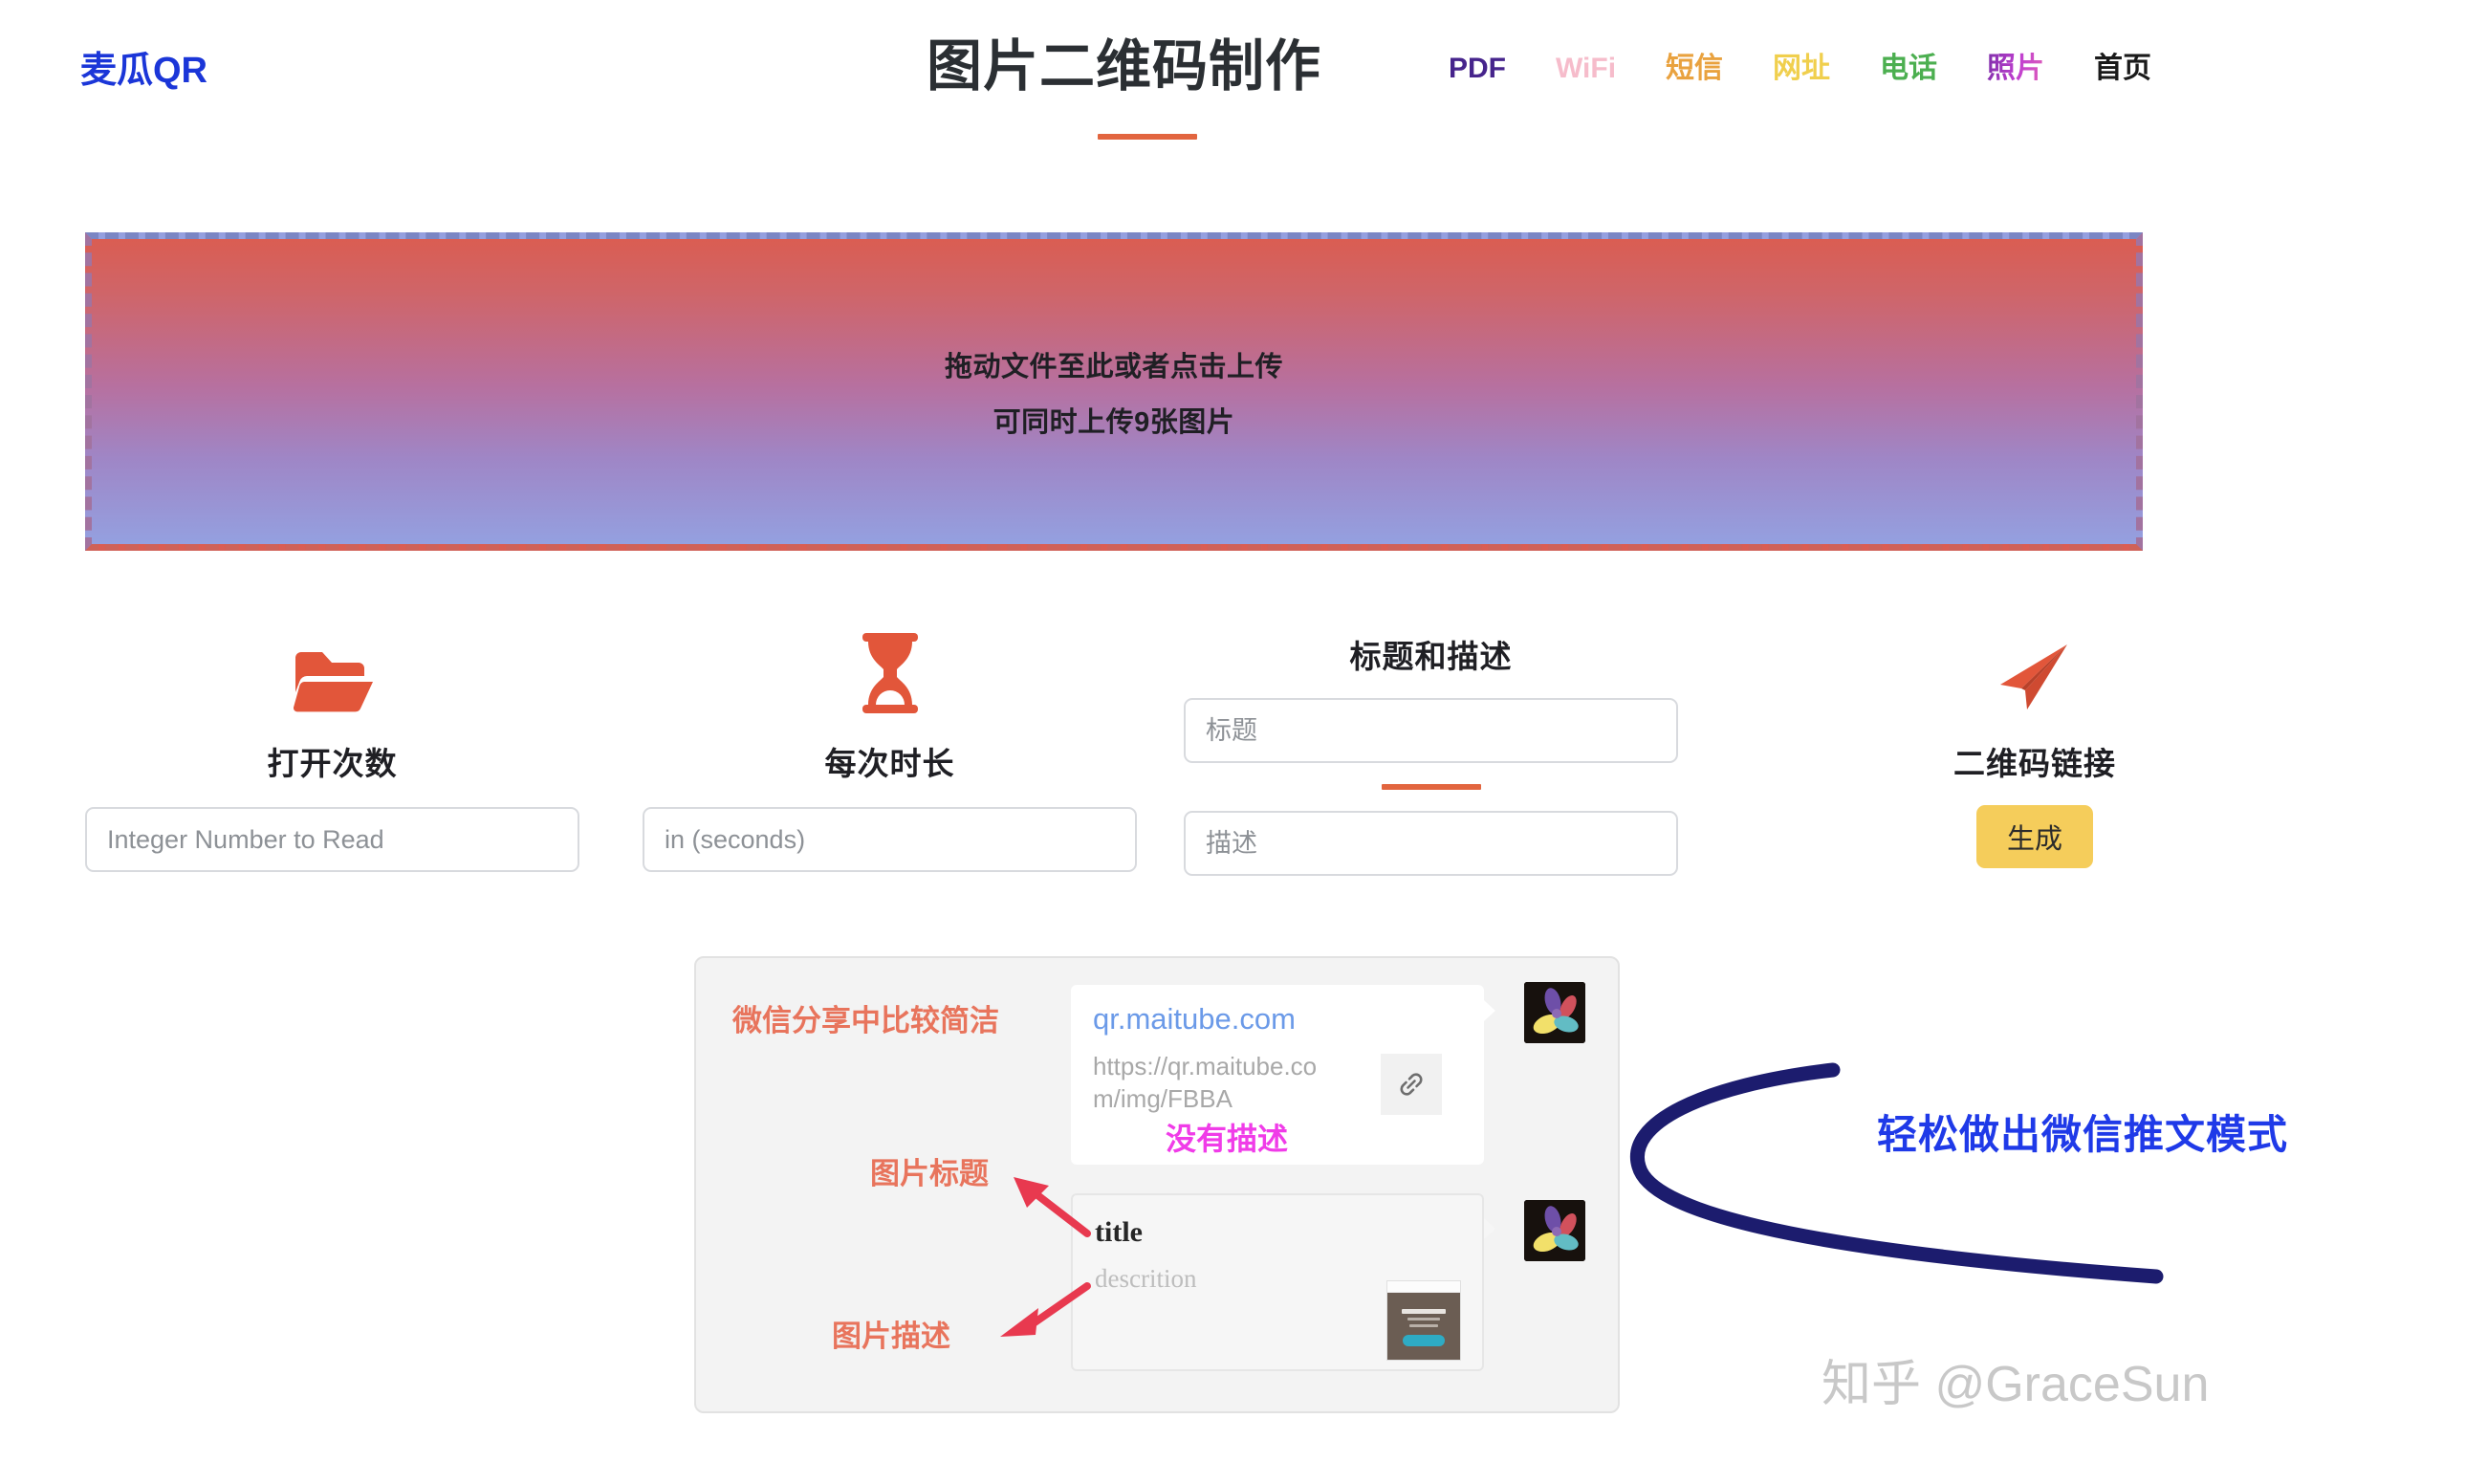 The height and width of the screenshot is (1484, 2465). I want to click on nav-item-photo: 照片, so click(2015, 65).